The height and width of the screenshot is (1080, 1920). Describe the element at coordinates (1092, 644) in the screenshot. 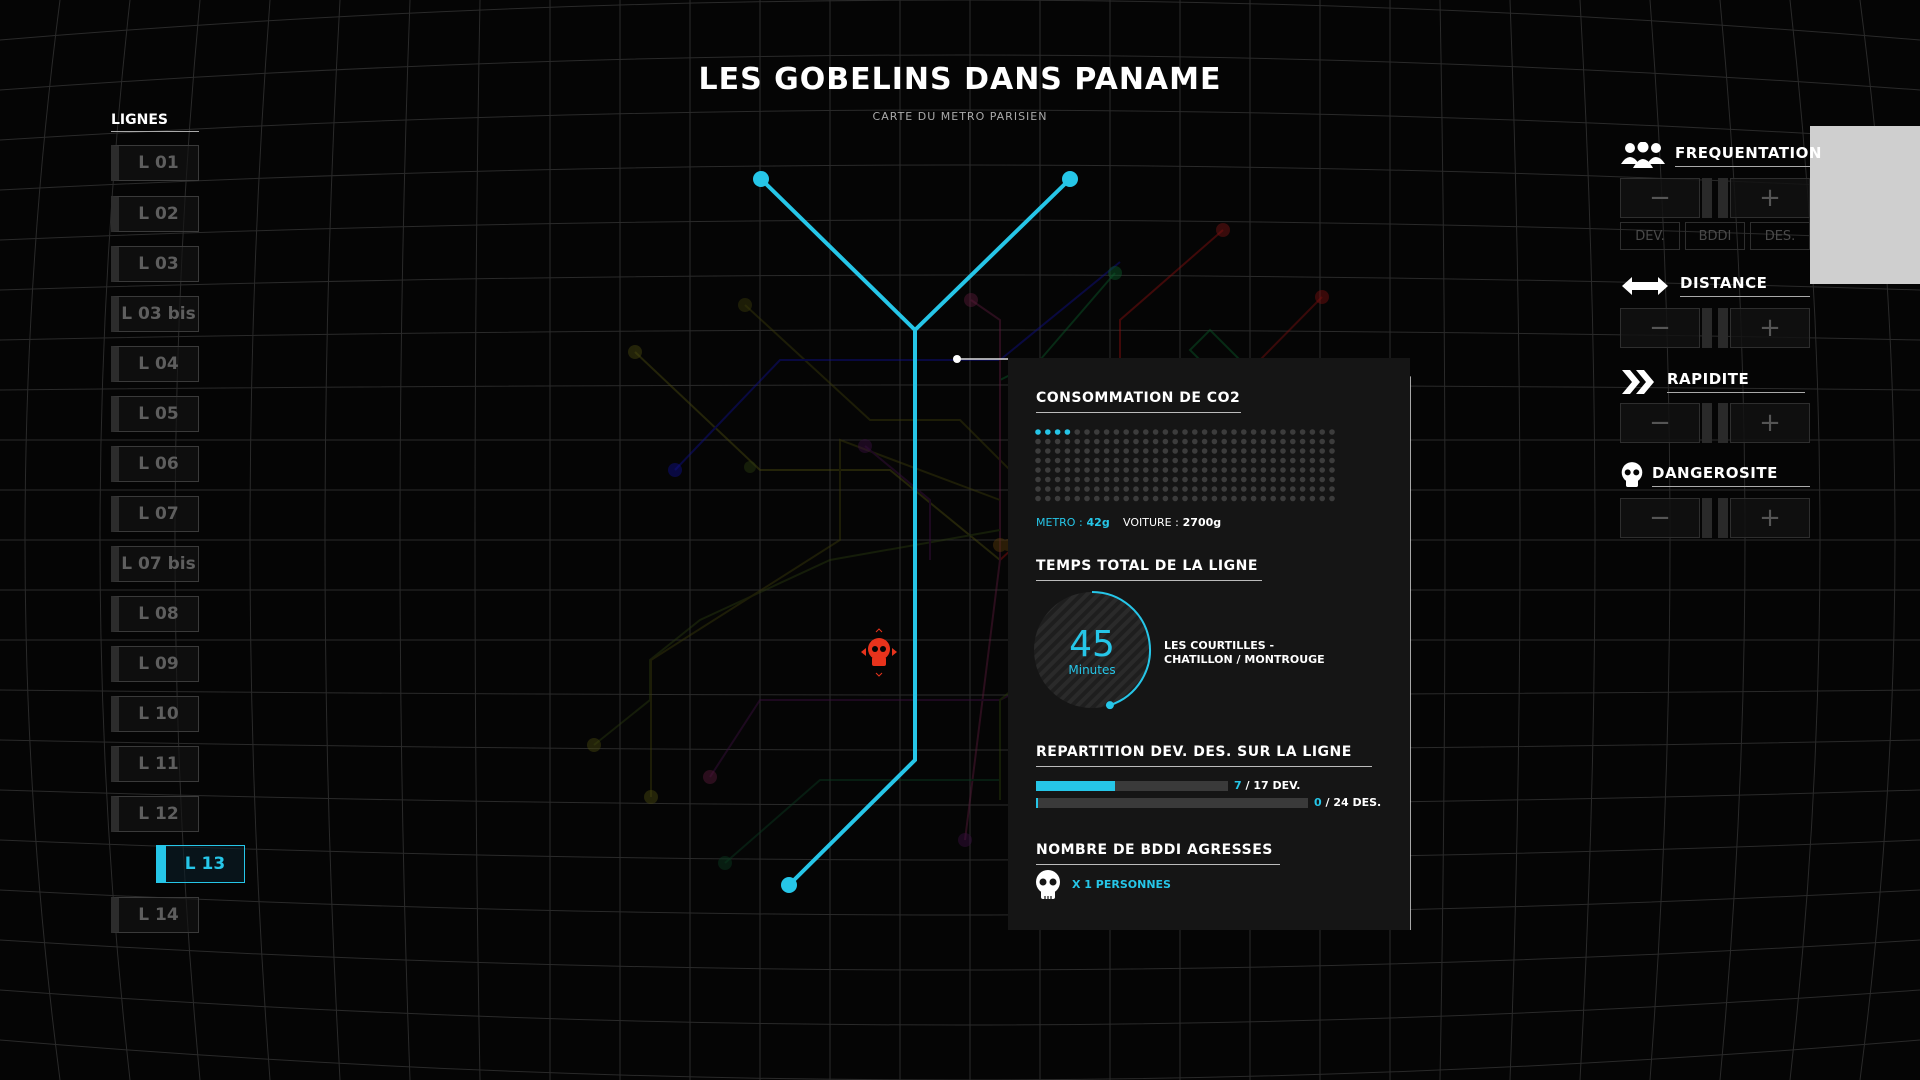

I see `time-value: 45` at that location.